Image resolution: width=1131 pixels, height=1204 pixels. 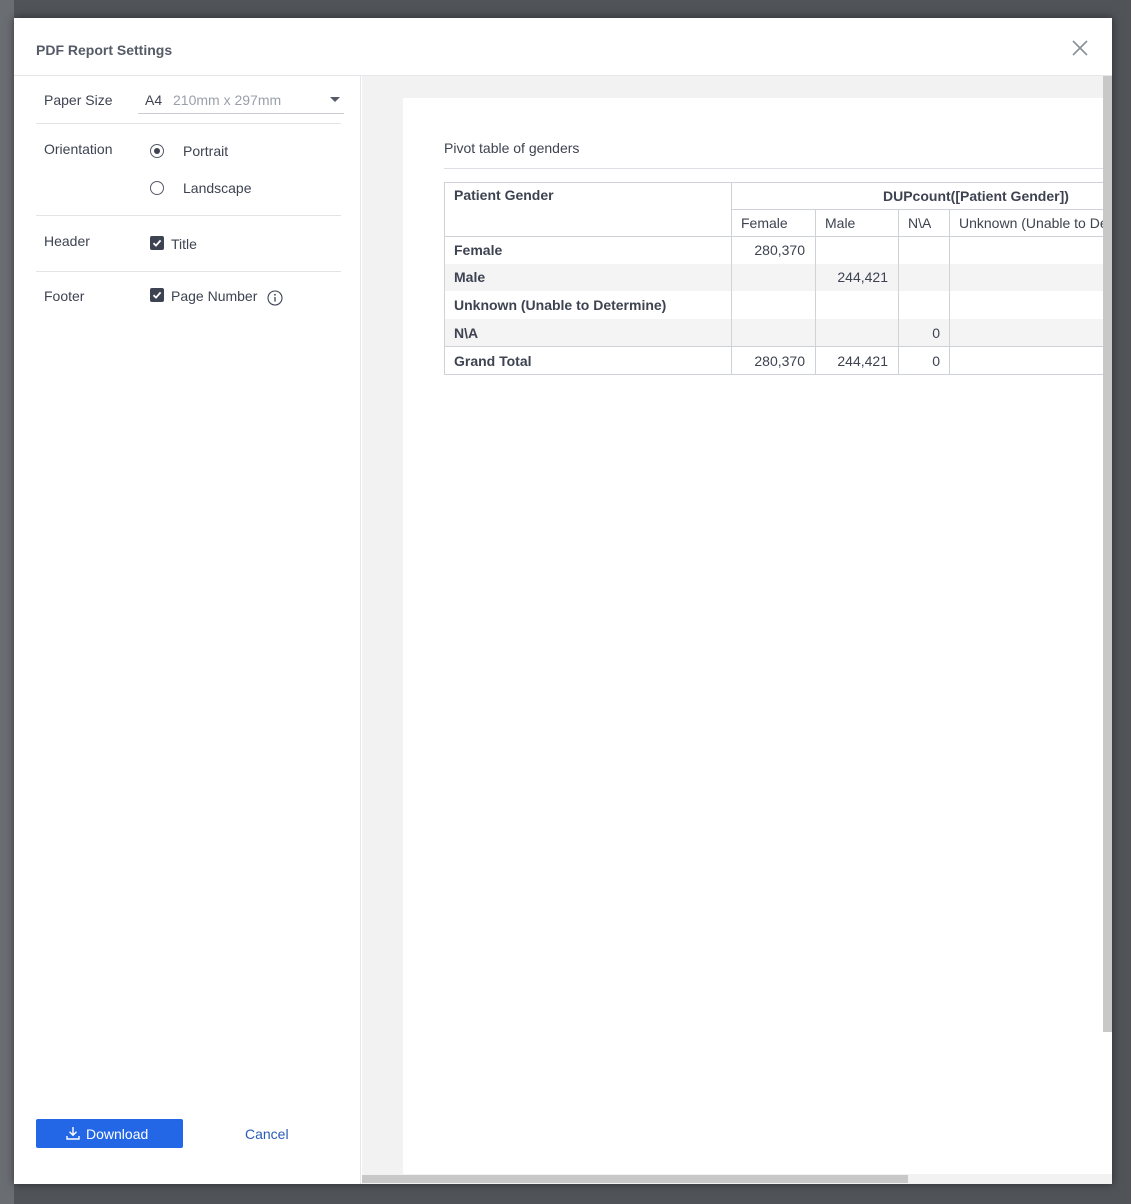 I want to click on column-header: Female, so click(x=764, y=223).